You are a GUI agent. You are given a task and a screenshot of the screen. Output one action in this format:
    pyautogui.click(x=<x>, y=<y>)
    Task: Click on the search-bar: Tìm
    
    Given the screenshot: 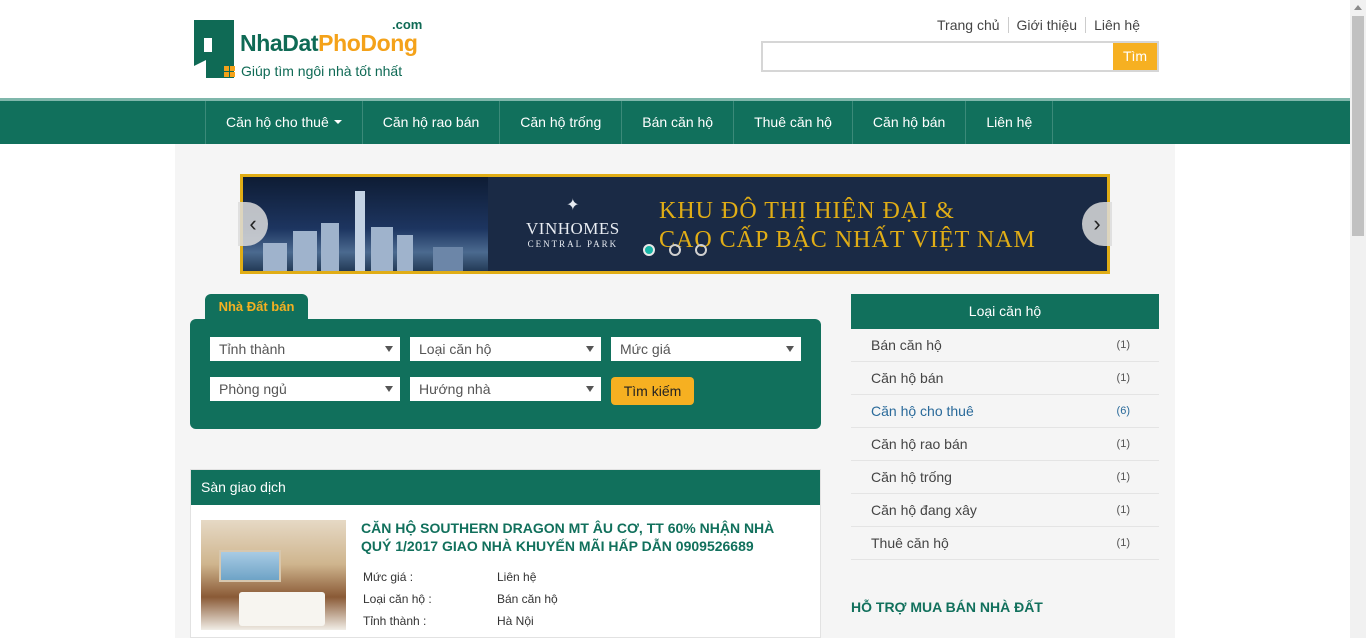 What is the action you would take?
    pyautogui.click(x=960, y=56)
    